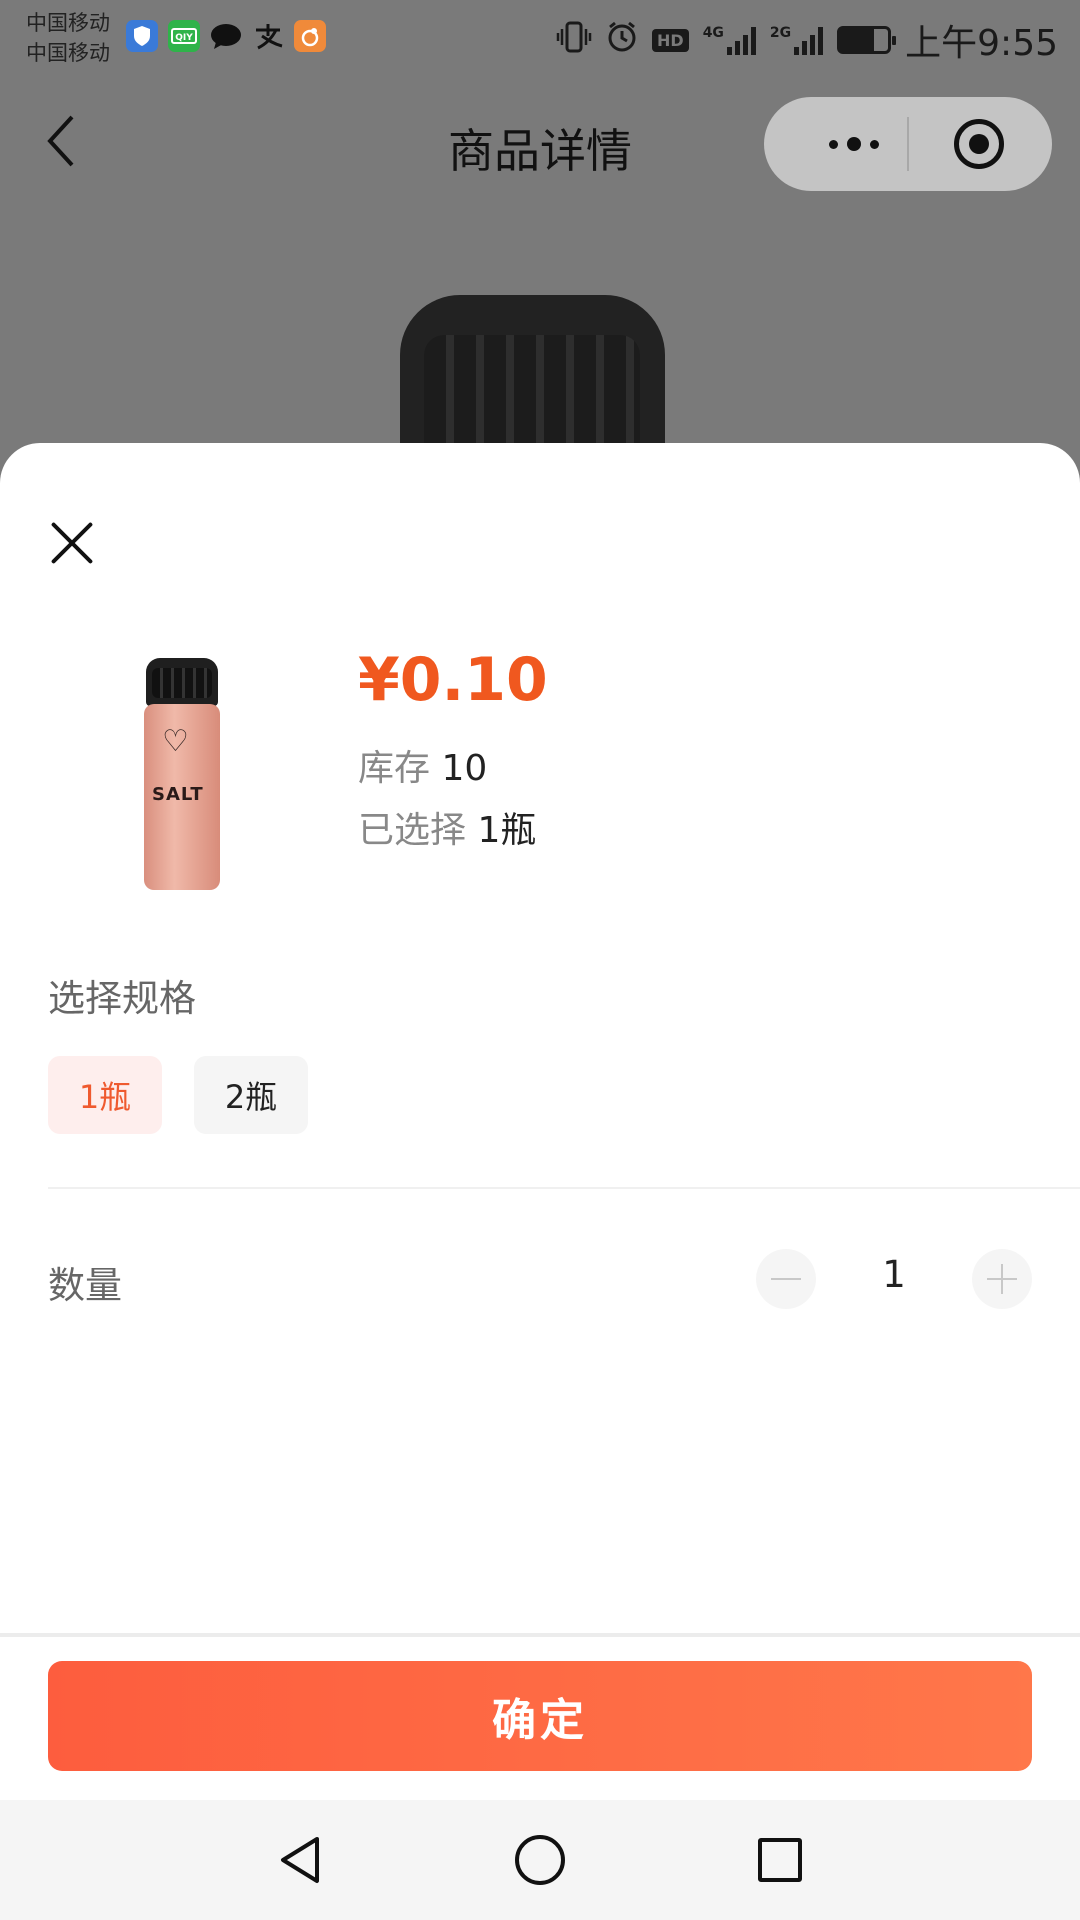 Image resolution: width=1080 pixels, height=1920 pixels. I want to click on product-price: ¥0.10, so click(453, 680).